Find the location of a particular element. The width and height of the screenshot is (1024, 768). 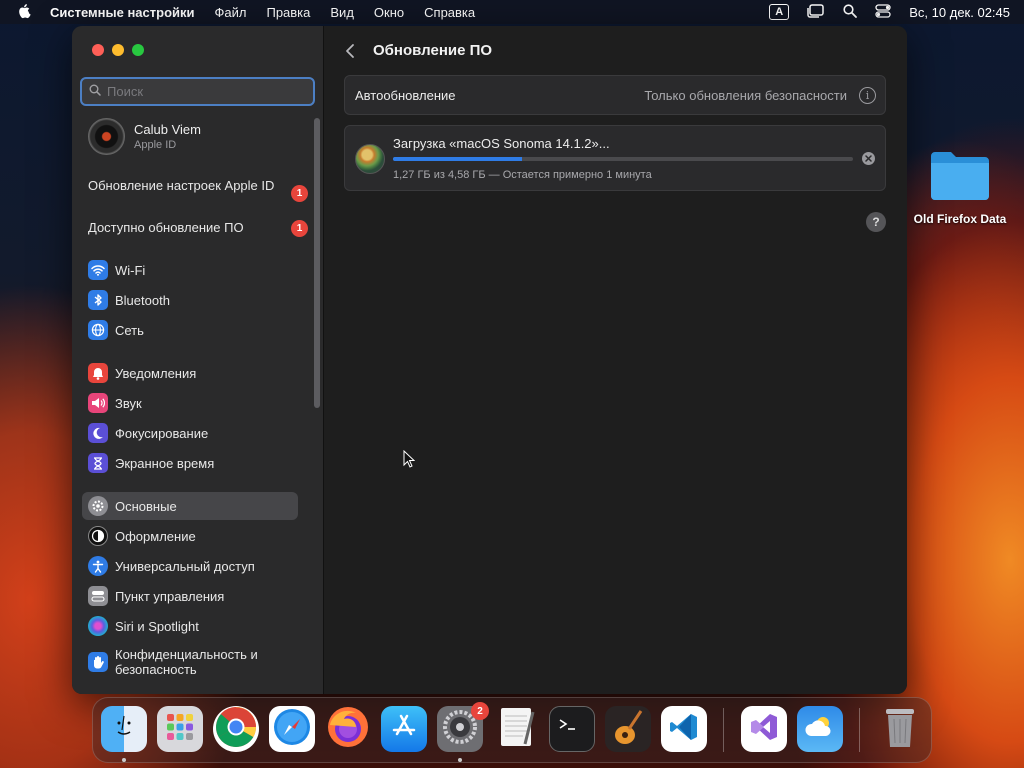

sidebar-item-bluetooth: Bluetooth is located at coordinates (190, 300).